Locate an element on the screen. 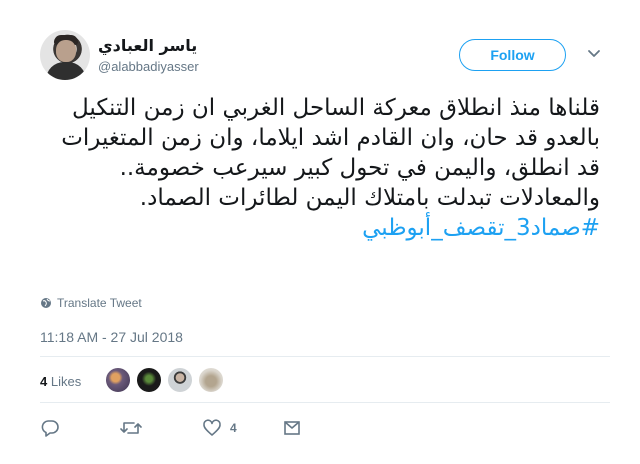 The height and width of the screenshot is (464, 640). avatar-body is located at coordinates (66, 71).